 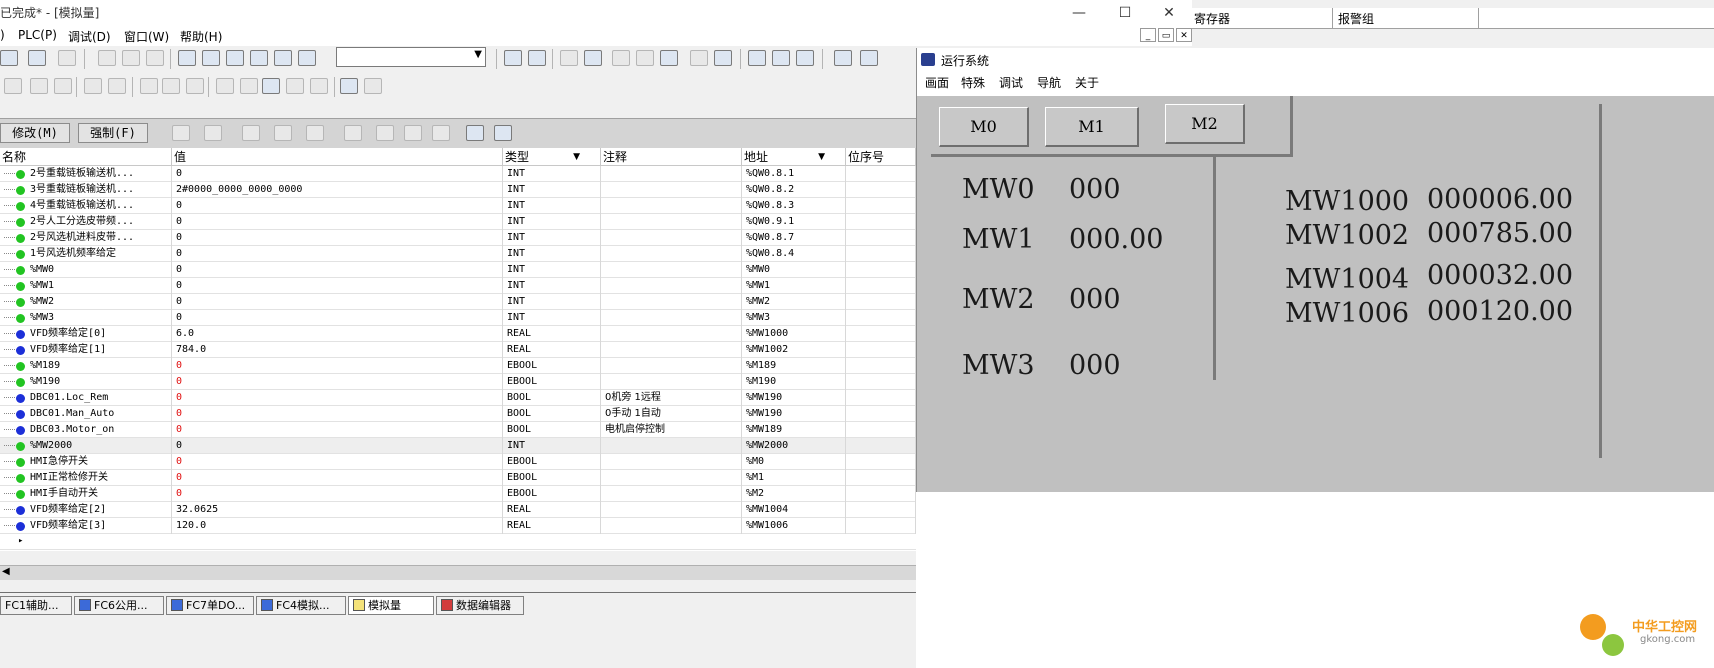 What do you see at coordinates (283, 133) in the screenshot?
I see `reset-icon` at bounding box center [283, 133].